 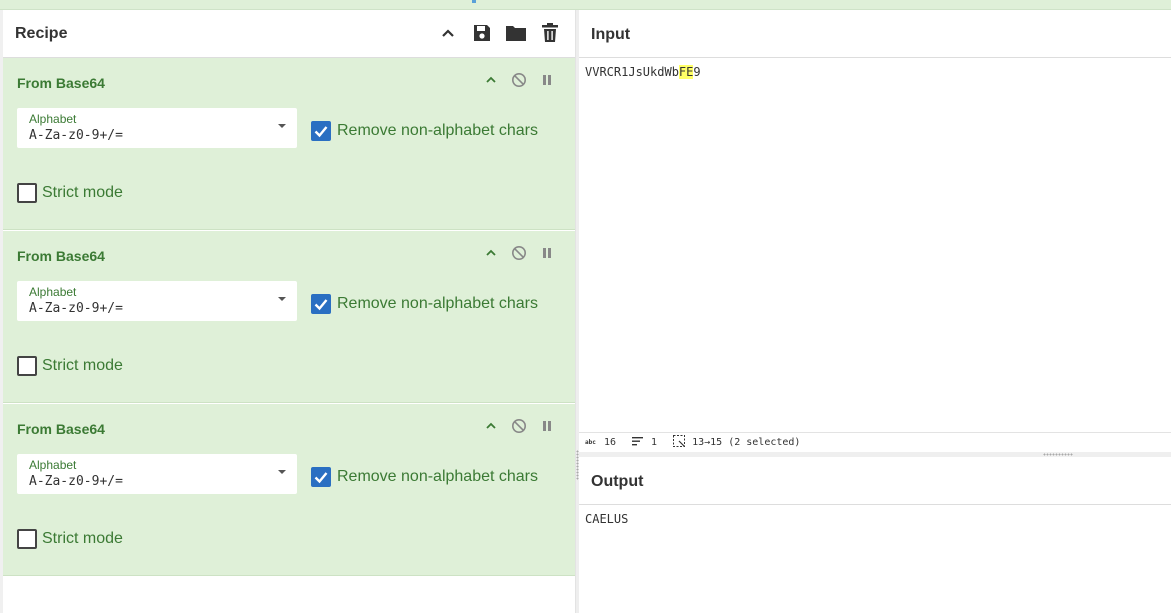 What do you see at coordinates (654, 442) in the screenshot?
I see `lines-value: 1` at bounding box center [654, 442].